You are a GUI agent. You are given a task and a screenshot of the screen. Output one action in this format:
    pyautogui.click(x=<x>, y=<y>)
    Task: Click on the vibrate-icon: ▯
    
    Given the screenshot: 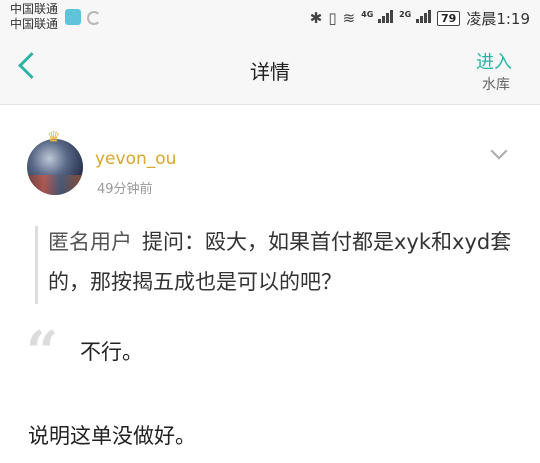 What is the action you would take?
    pyautogui.click(x=332, y=18)
    